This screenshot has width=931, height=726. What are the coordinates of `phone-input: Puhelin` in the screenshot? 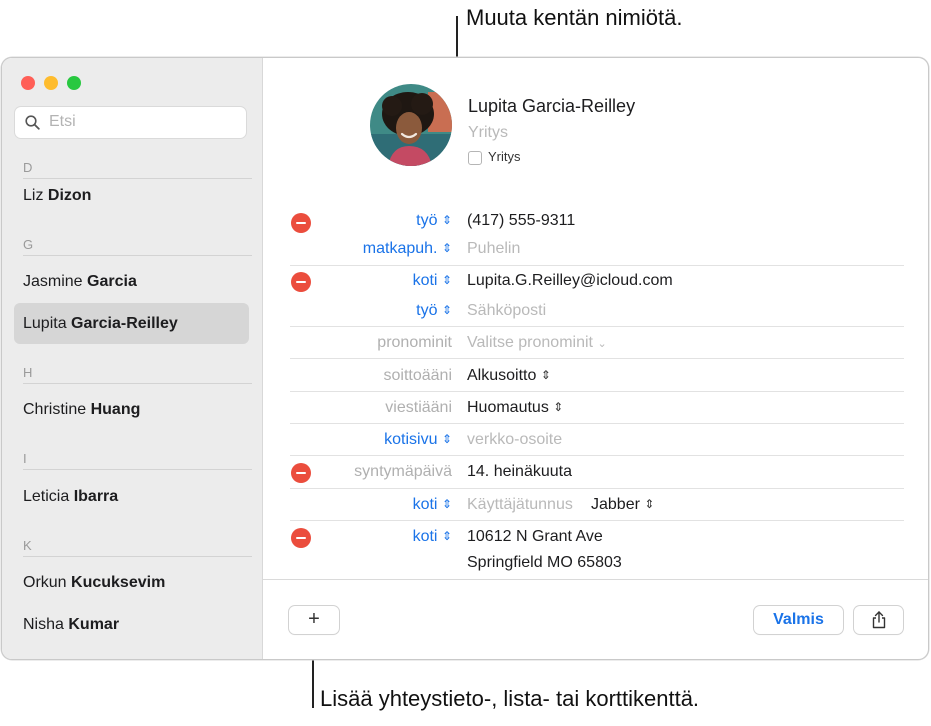 It's located at (493, 249).